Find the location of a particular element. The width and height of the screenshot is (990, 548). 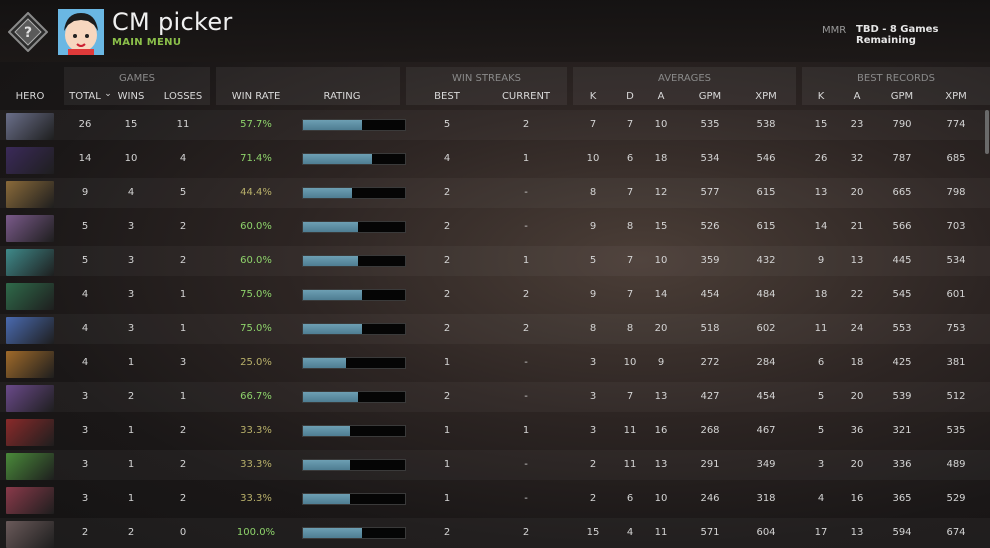

col-best-streak: BEST is located at coordinates (447, 96).